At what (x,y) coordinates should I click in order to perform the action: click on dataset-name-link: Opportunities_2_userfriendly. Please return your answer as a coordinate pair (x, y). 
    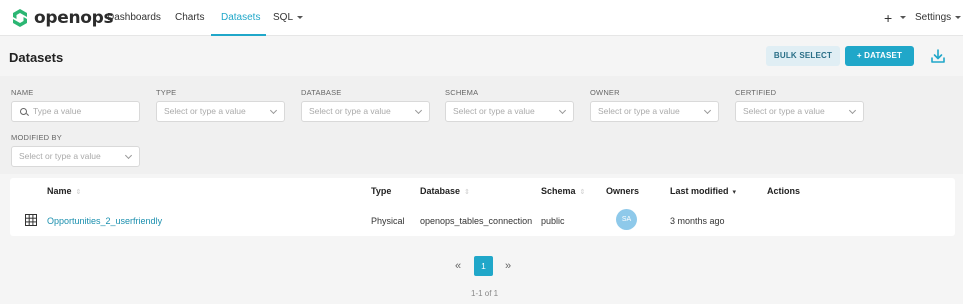
    Looking at the image, I should click on (104, 221).